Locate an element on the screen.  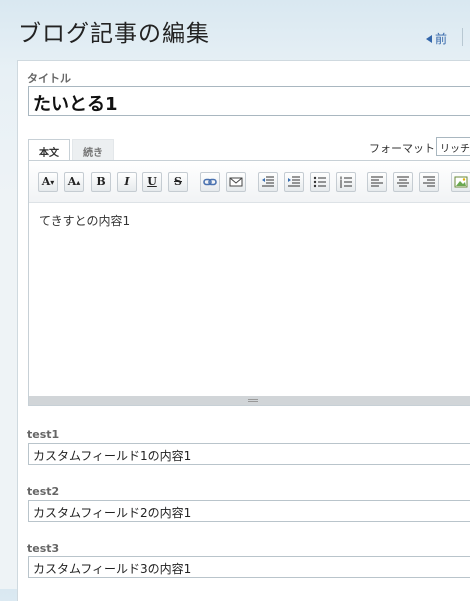
numbered-list-button is located at coordinates (346, 182).